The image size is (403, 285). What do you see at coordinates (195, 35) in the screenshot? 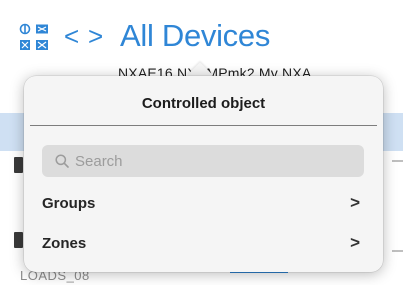
I see `page-title: All Devices` at bounding box center [195, 35].